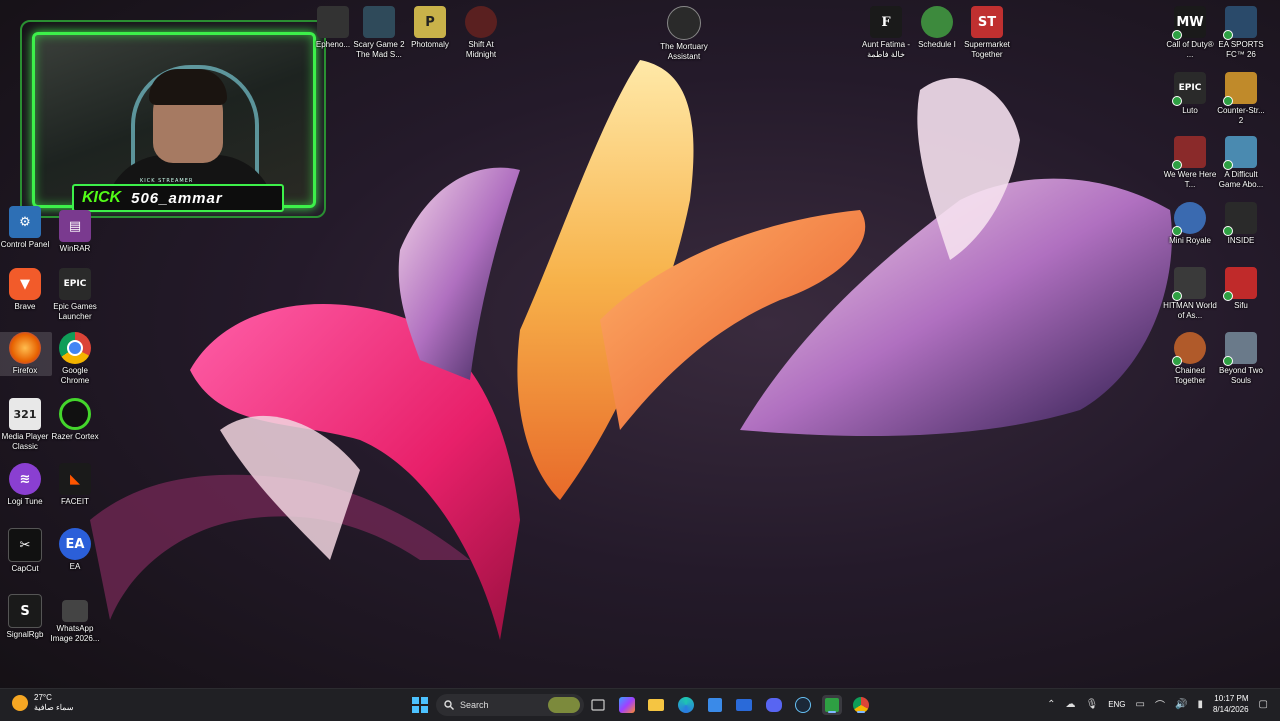 The height and width of the screenshot is (721, 1280). Describe the element at coordinates (177, 198) in the screenshot. I see `streamer-username: 506_ammar` at that location.